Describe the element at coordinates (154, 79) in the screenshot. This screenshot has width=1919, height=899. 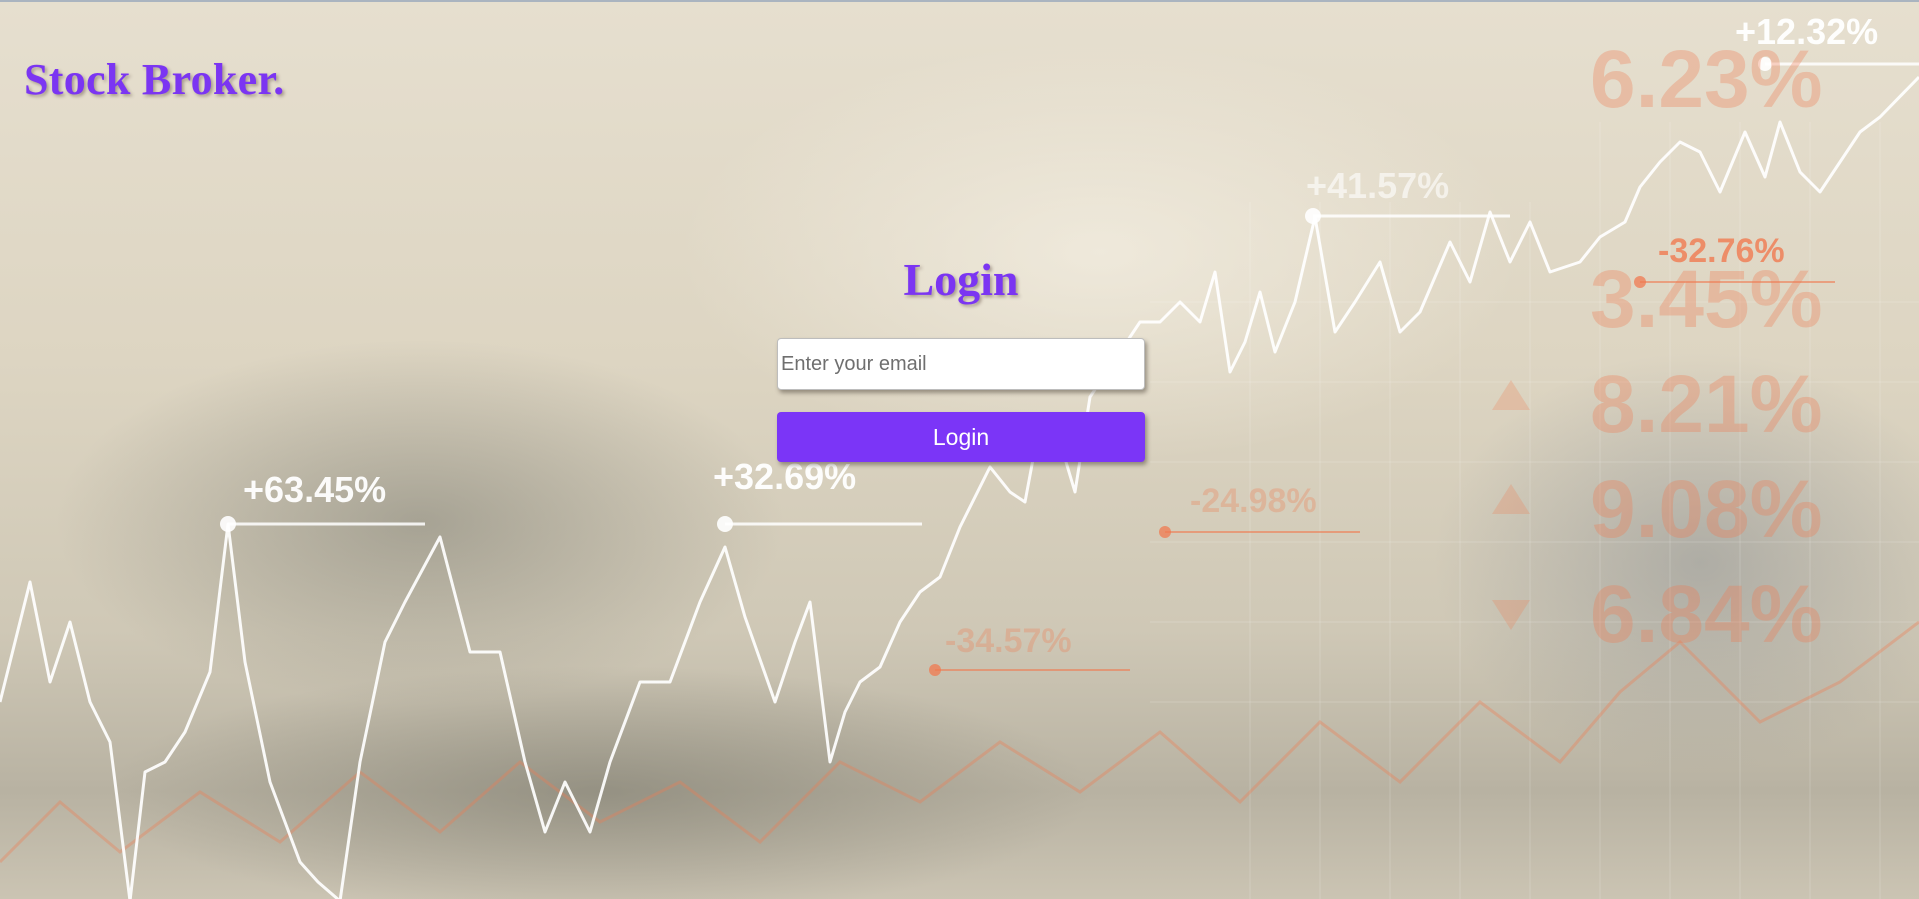
I see `brand-logo: Stock Broker.` at that location.